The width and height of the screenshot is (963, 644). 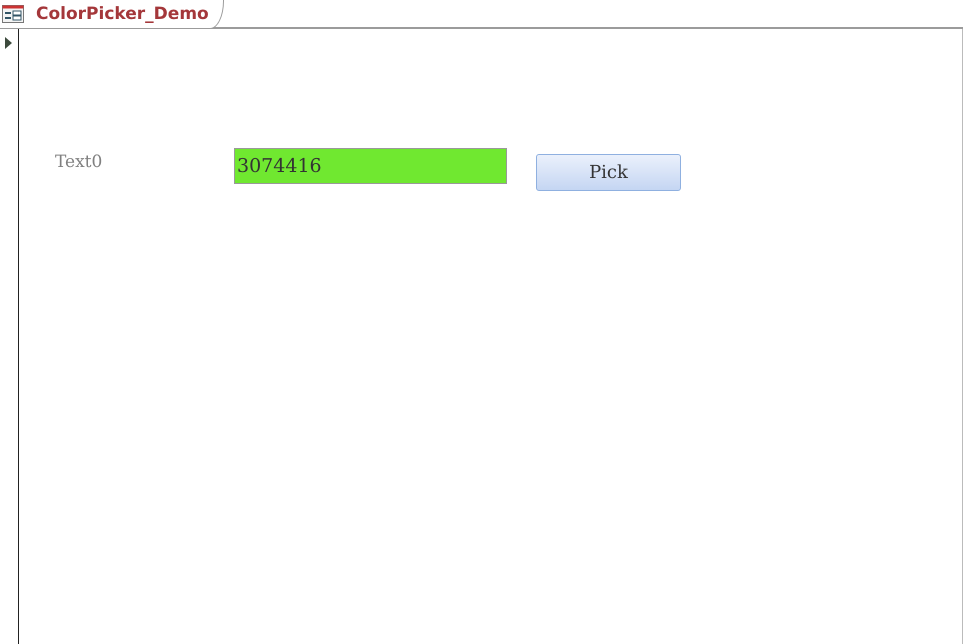 I want to click on record-selector-icon, so click(x=8, y=43).